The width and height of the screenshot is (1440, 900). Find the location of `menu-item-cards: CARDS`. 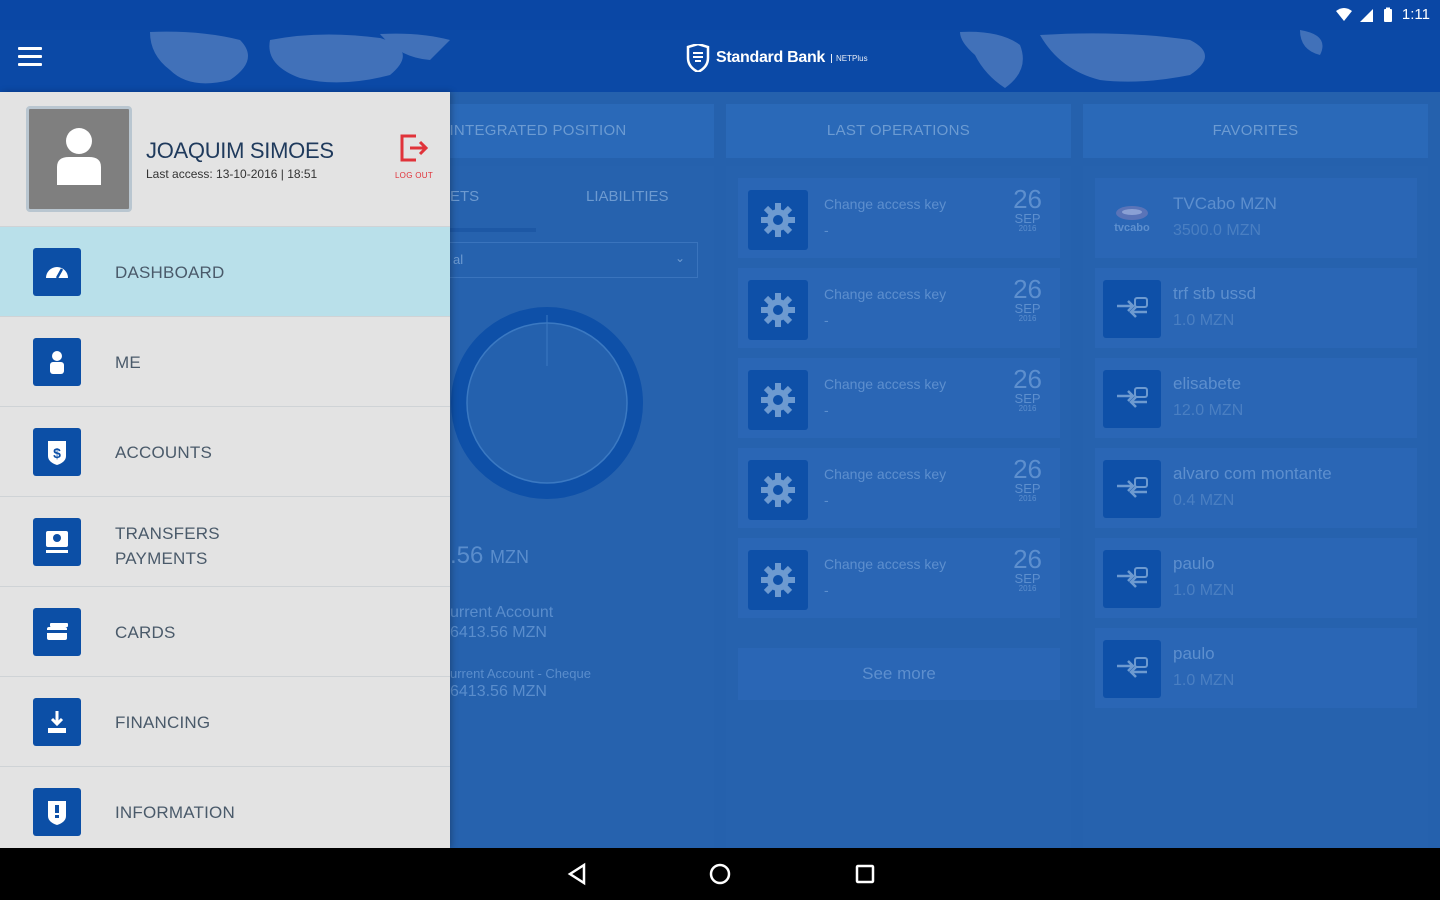

menu-item-cards: CARDS is located at coordinates (225, 631).